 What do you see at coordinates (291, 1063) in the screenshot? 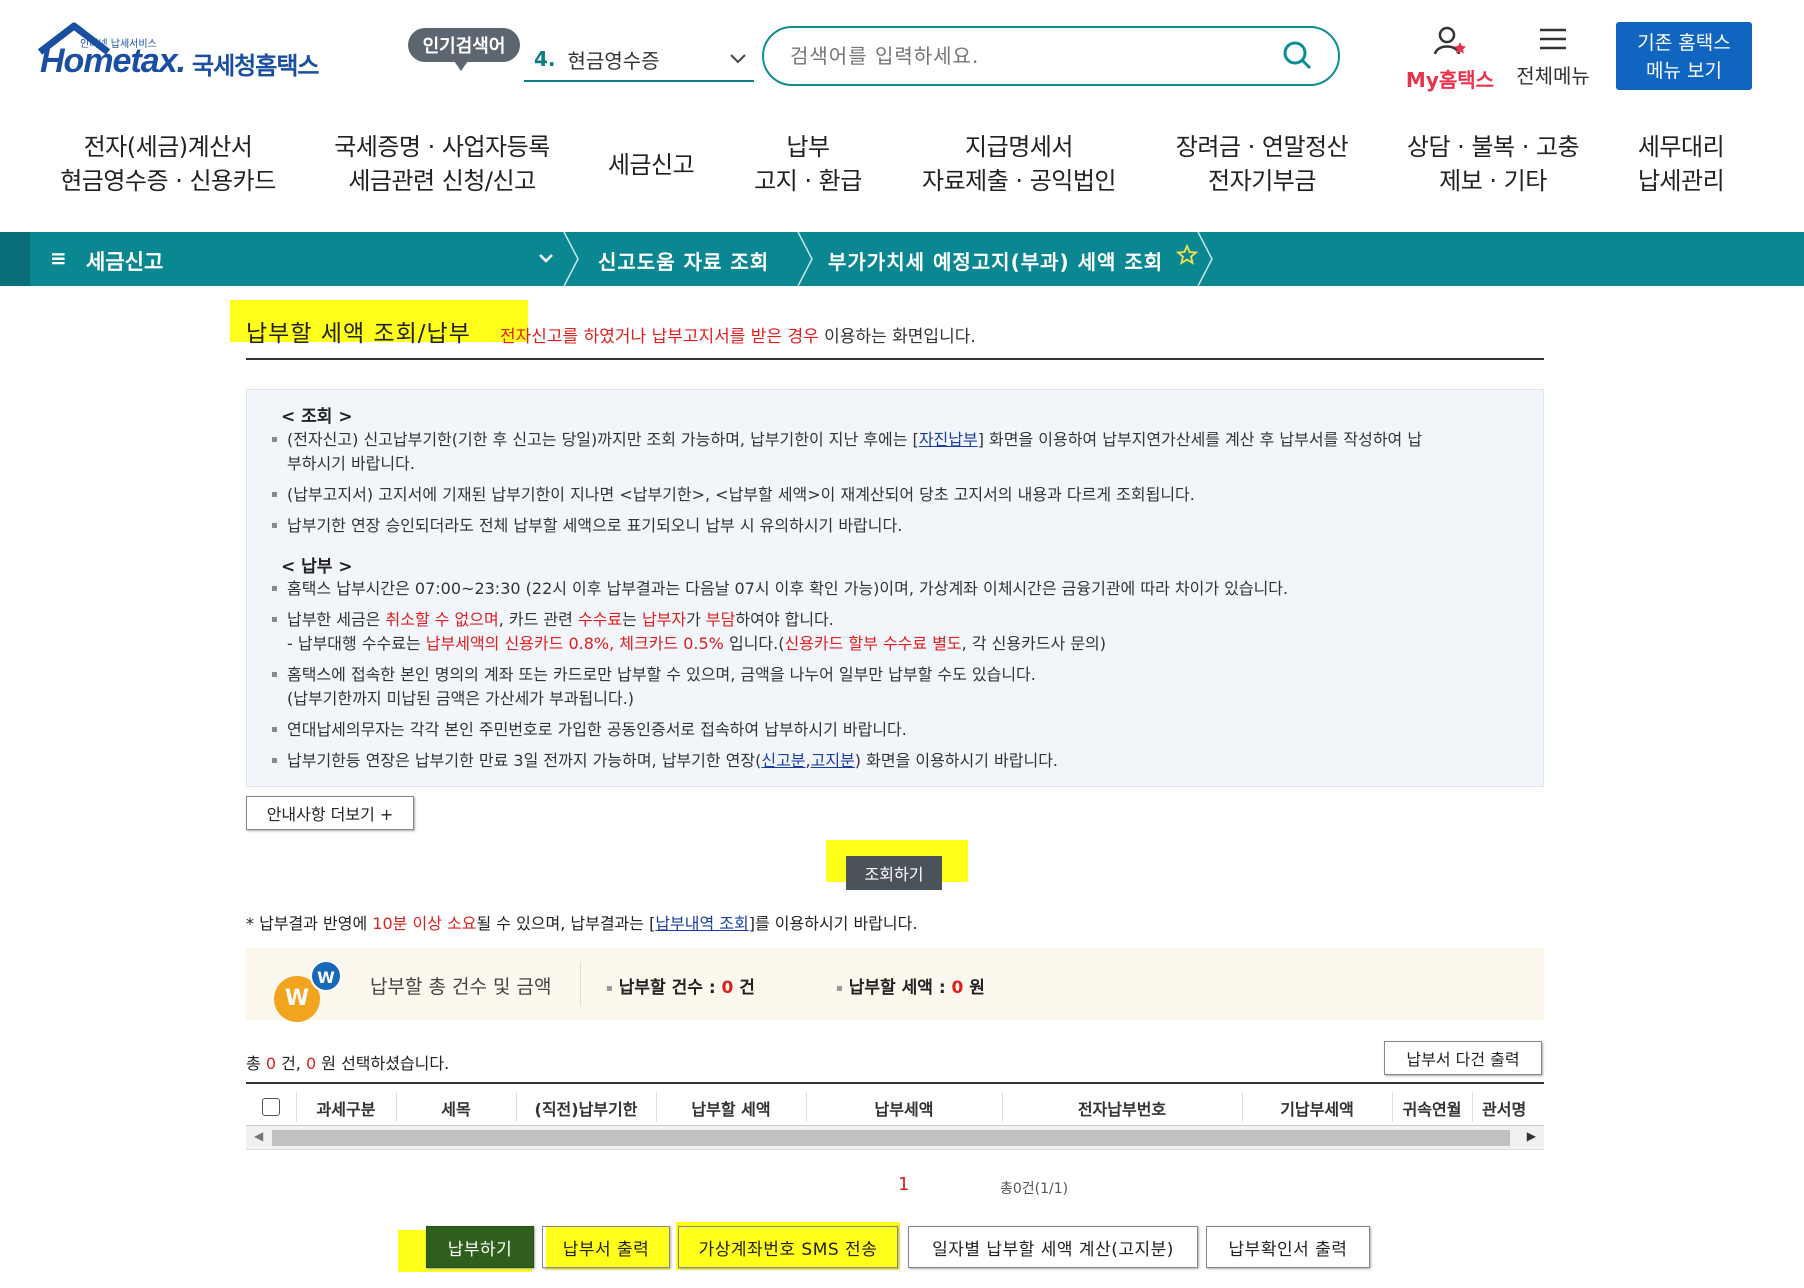
I see `sel-text: 건,` at bounding box center [291, 1063].